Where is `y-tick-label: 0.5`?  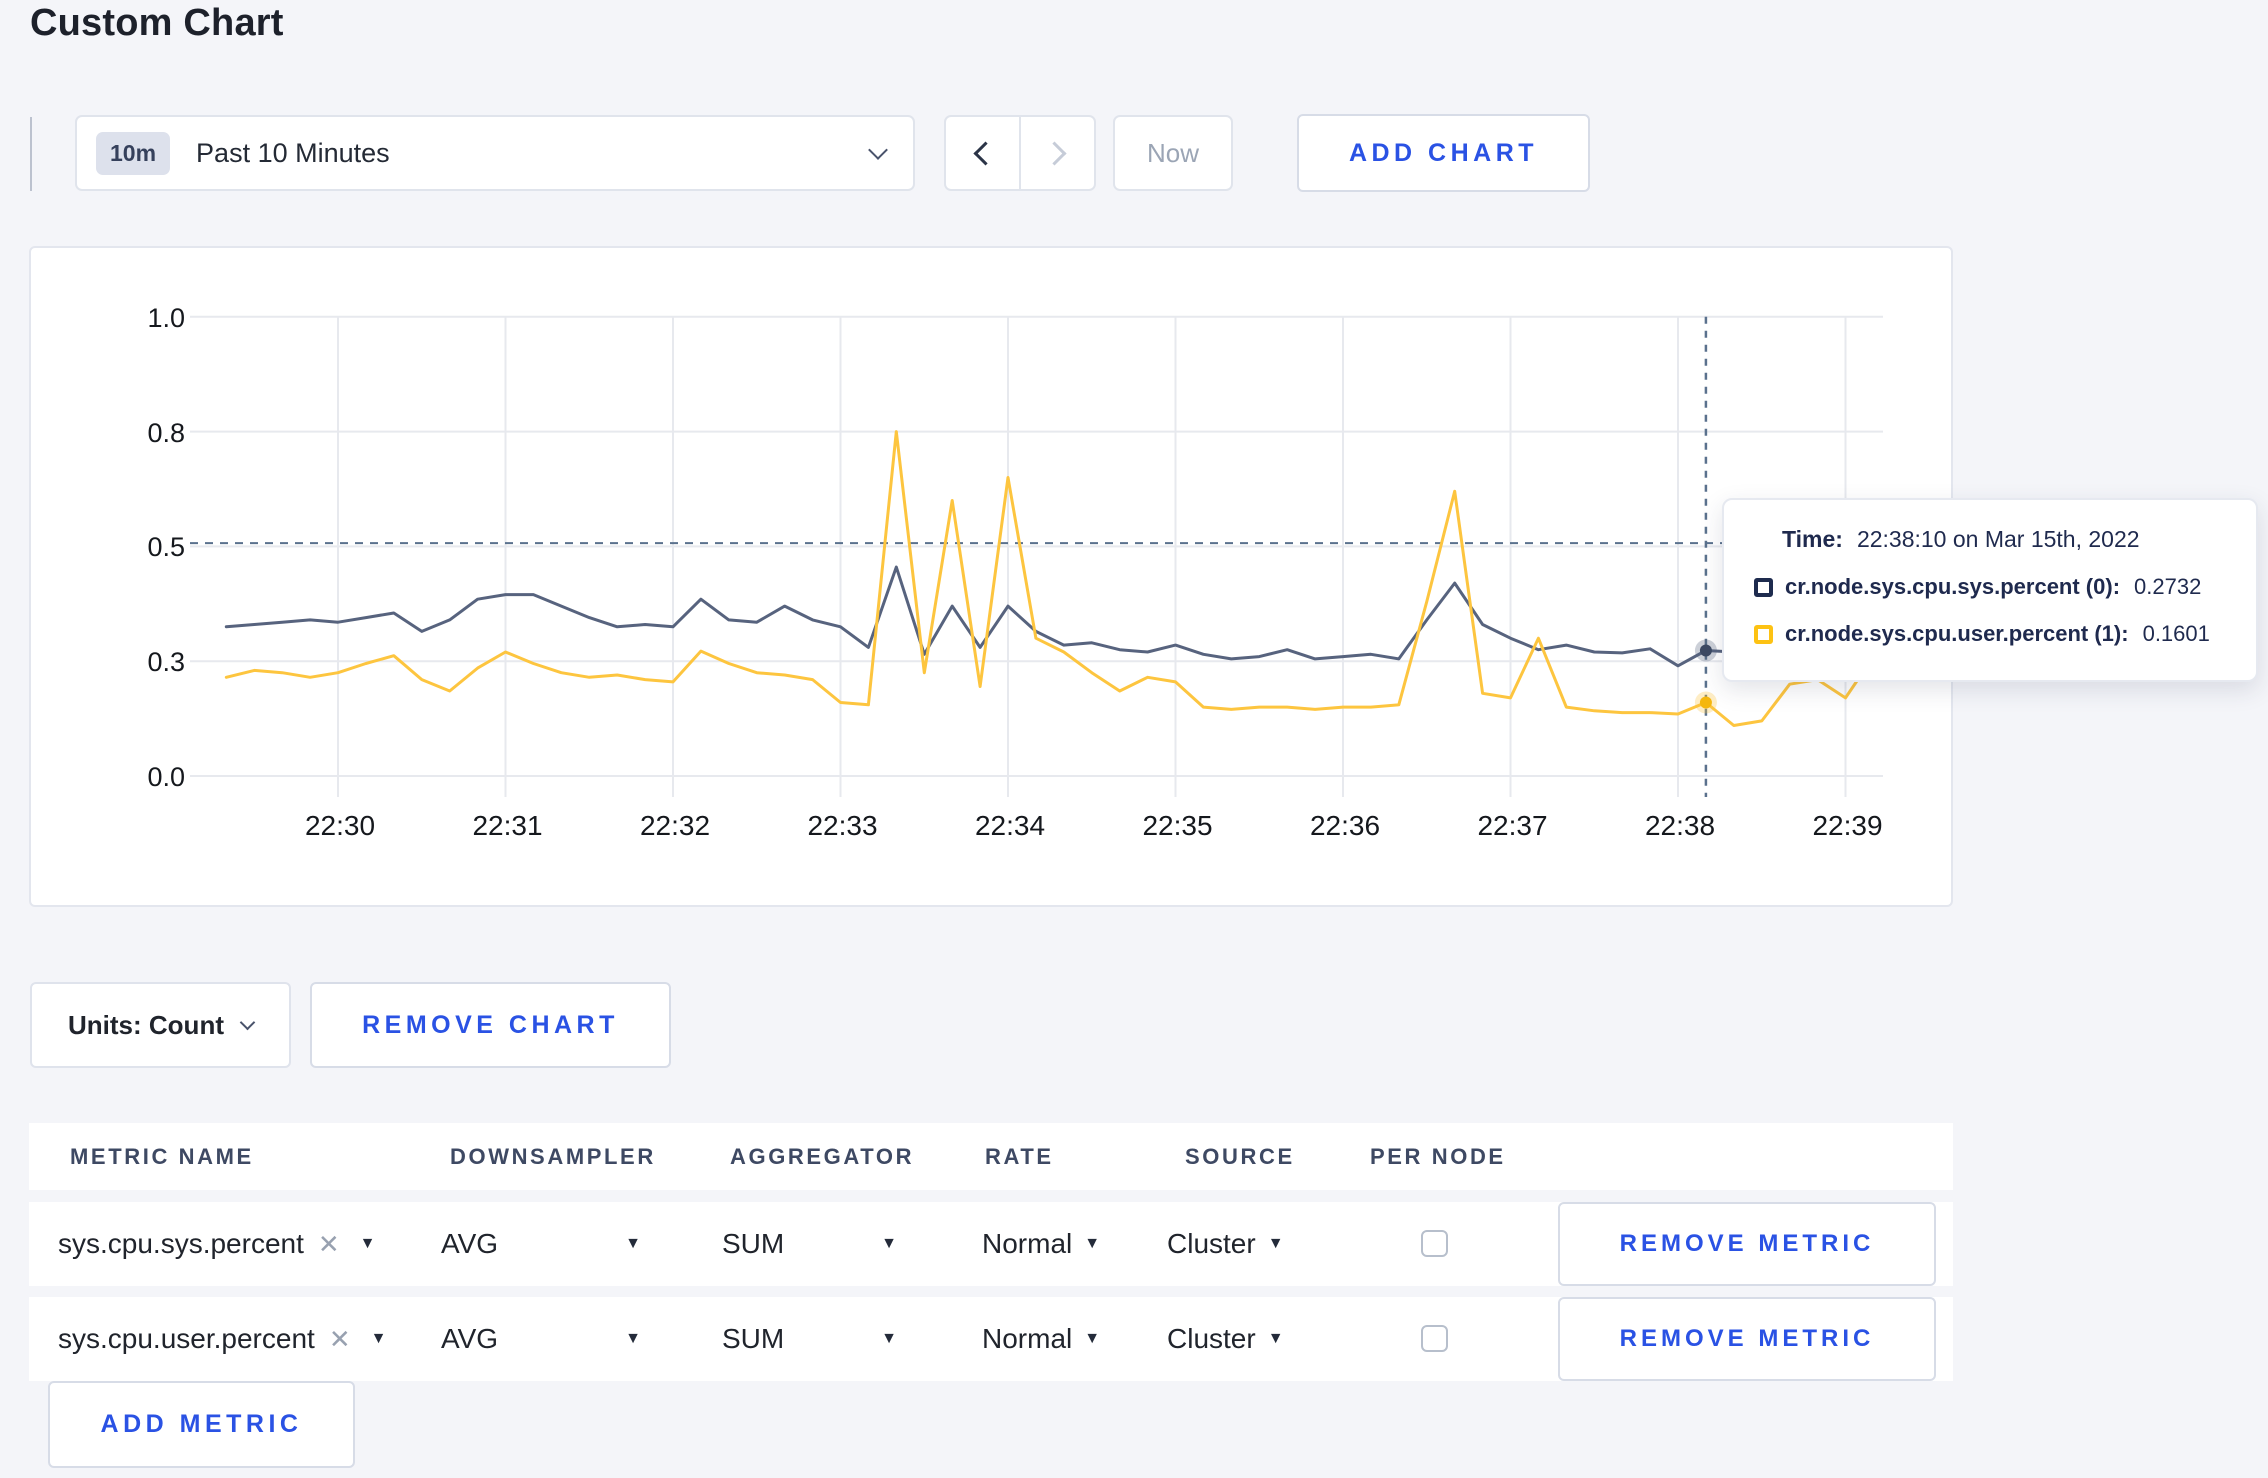
y-tick-label: 0.5 is located at coordinates (166, 547).